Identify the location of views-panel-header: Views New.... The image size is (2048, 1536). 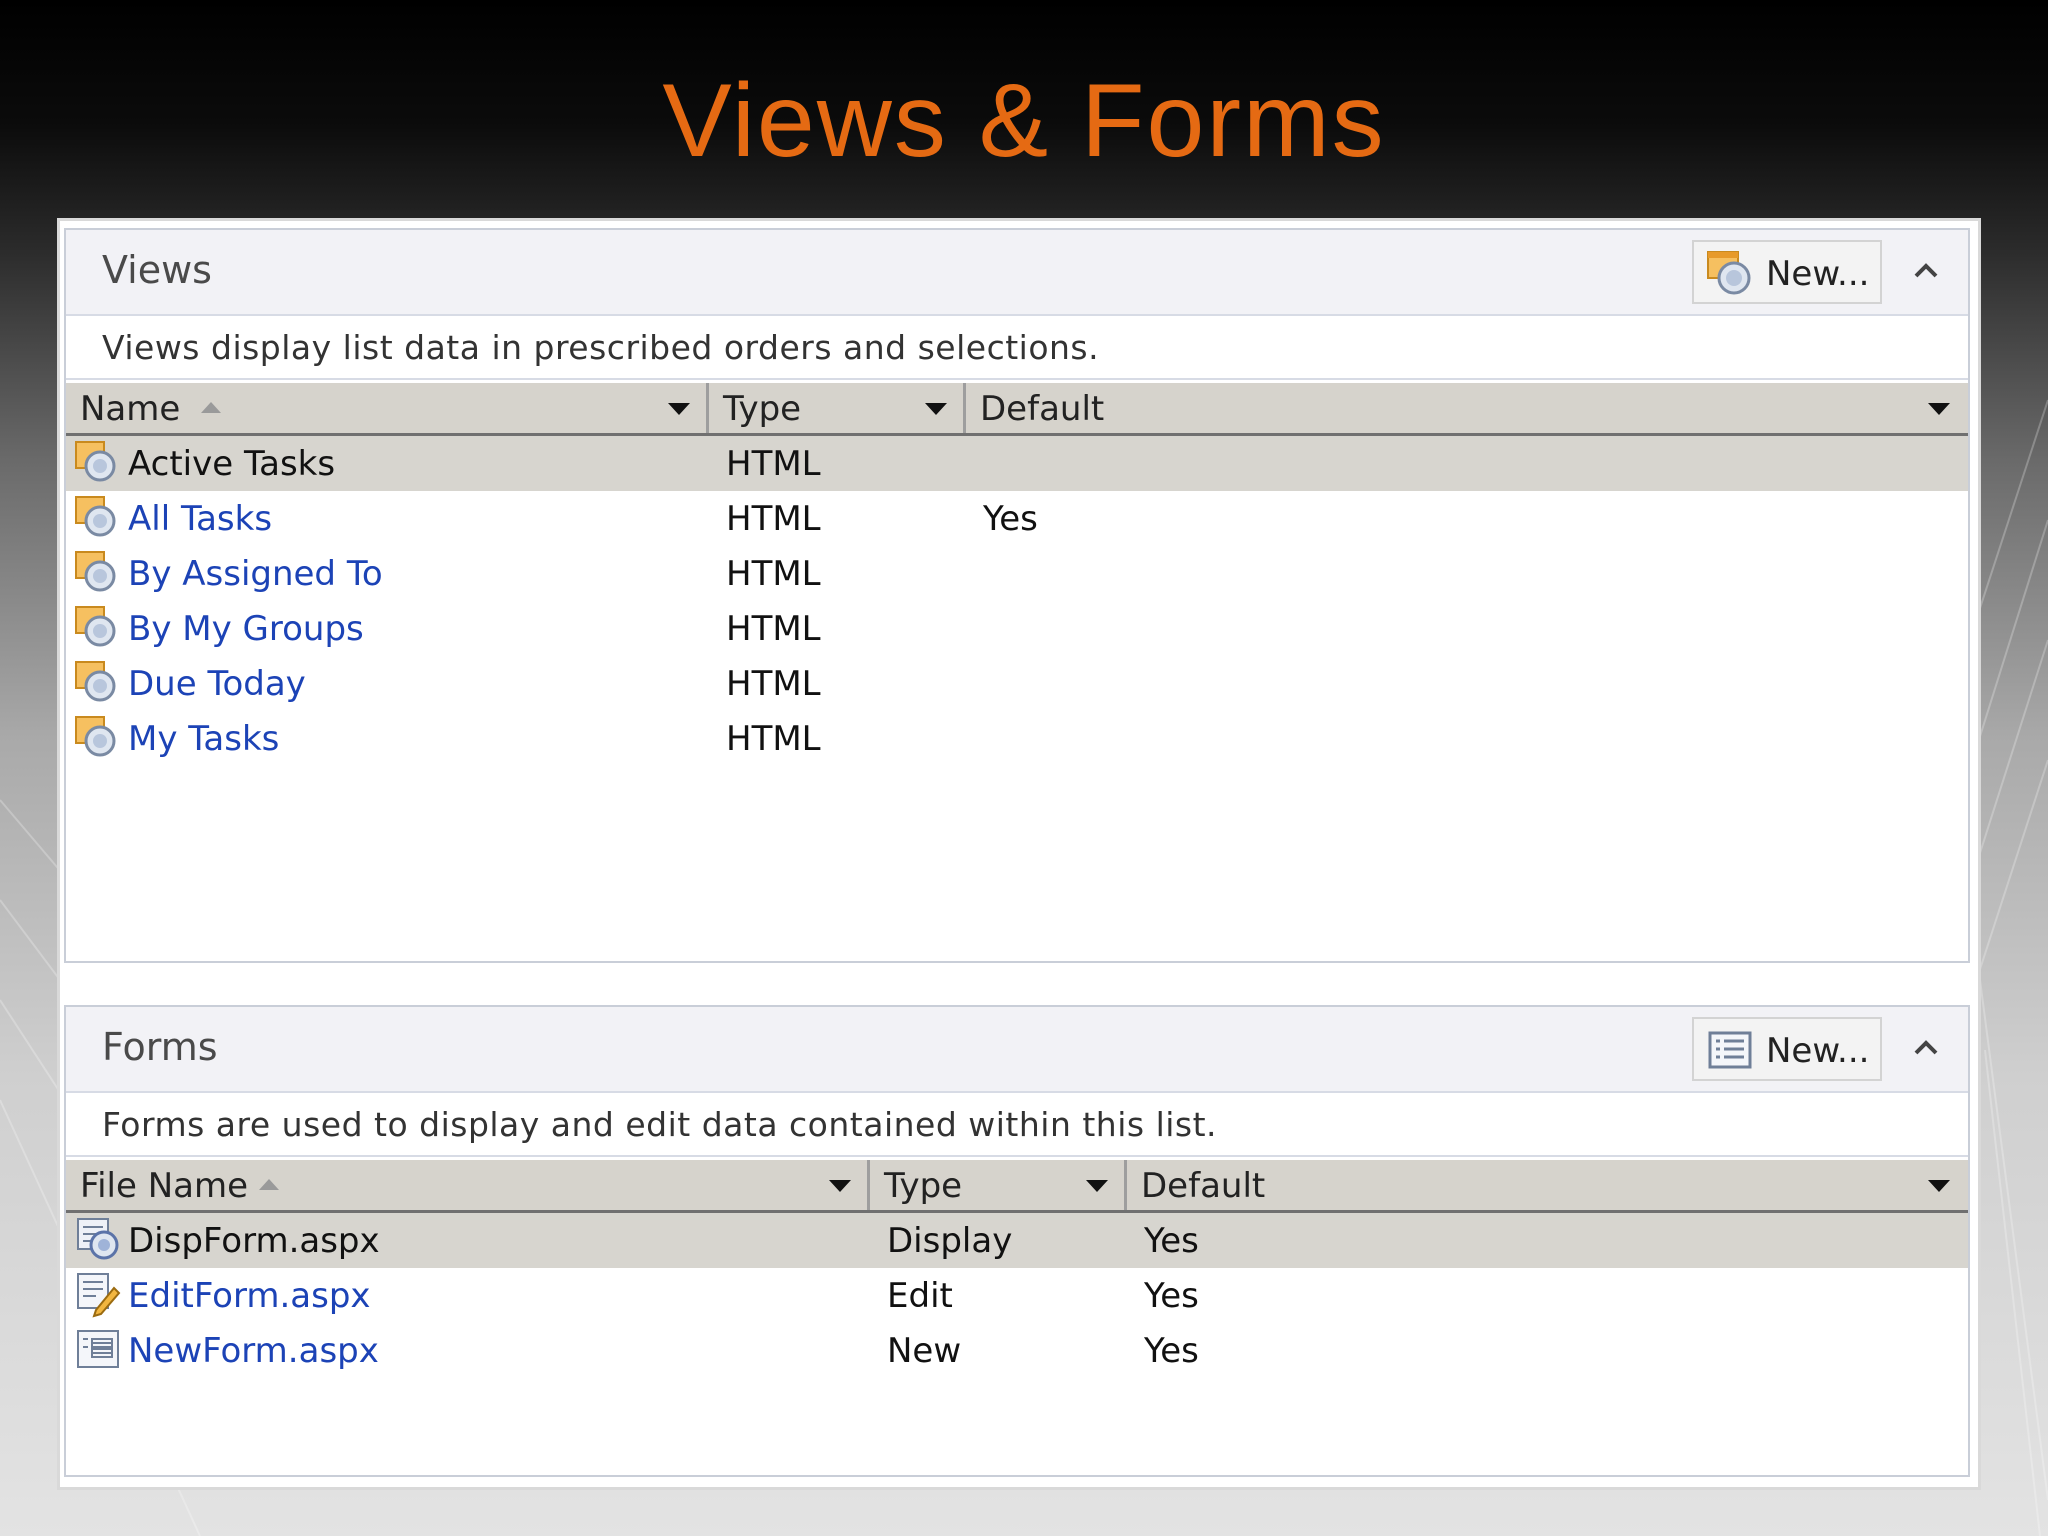
(1017, 273).